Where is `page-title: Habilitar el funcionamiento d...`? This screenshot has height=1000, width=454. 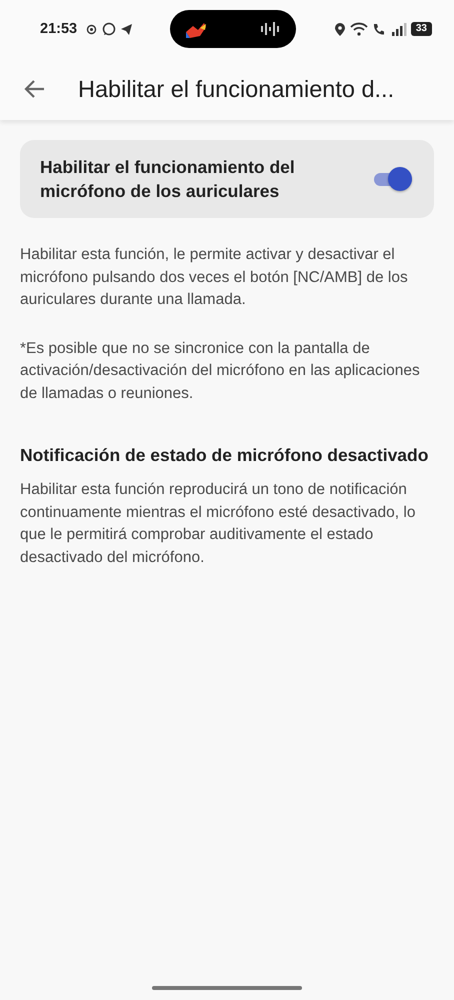
page-title: Habilitar el funcionamiento d... is located at coordinates (236, 89).